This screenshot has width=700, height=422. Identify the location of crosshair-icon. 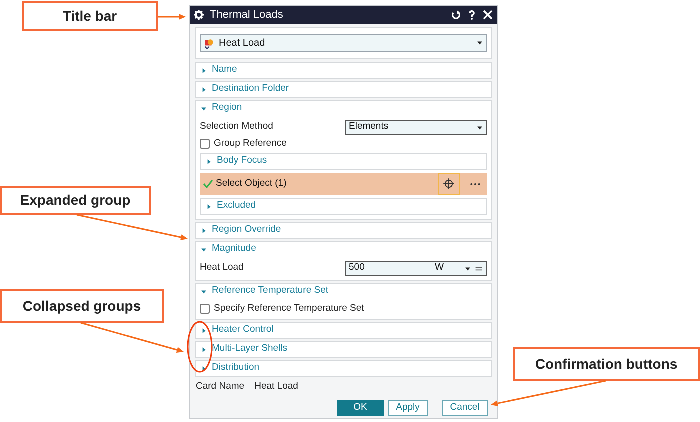
(449, 184).